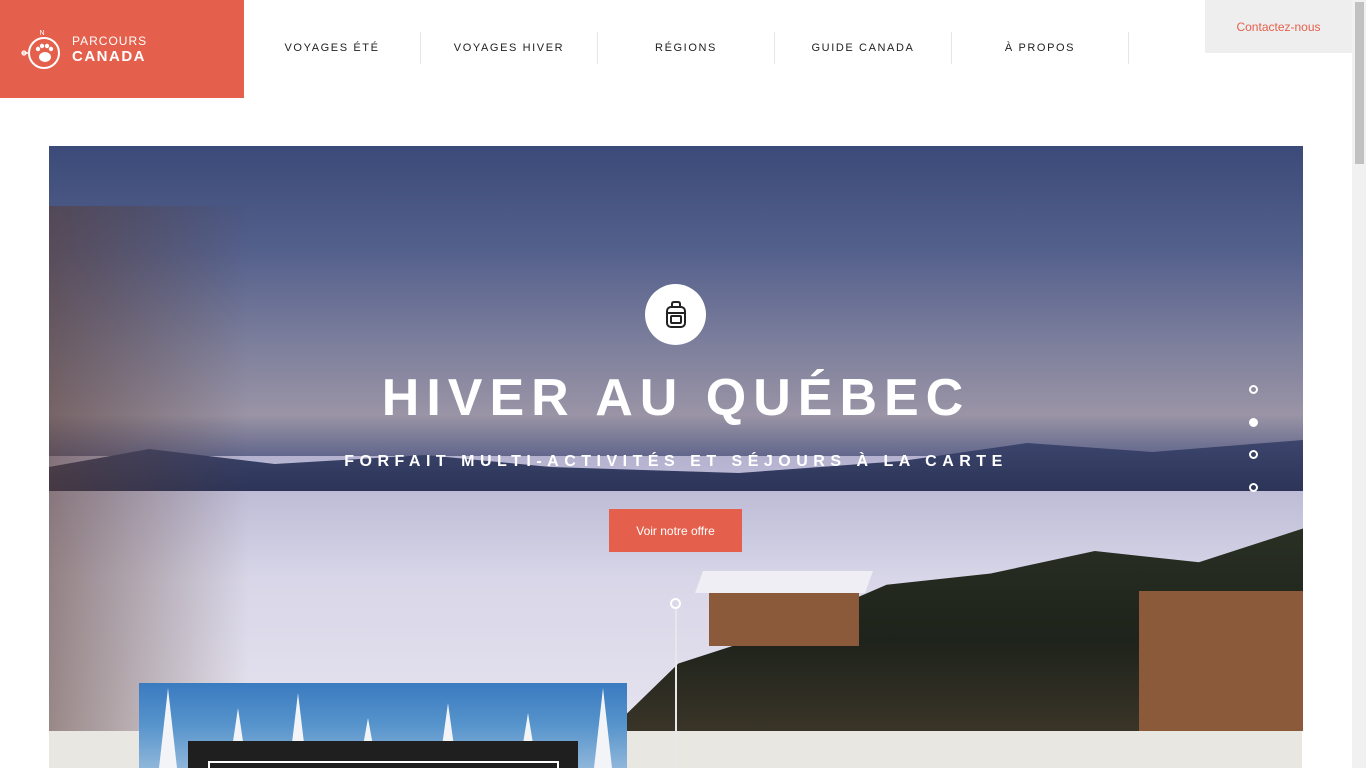 Image resolution: width=1366 pixels, height=768 pixels. I want to click on backpack-icon, so click(675, 314).